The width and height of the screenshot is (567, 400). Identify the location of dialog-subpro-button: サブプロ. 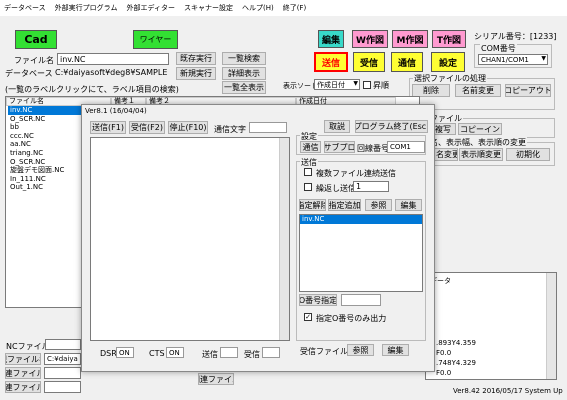
(339, 147).